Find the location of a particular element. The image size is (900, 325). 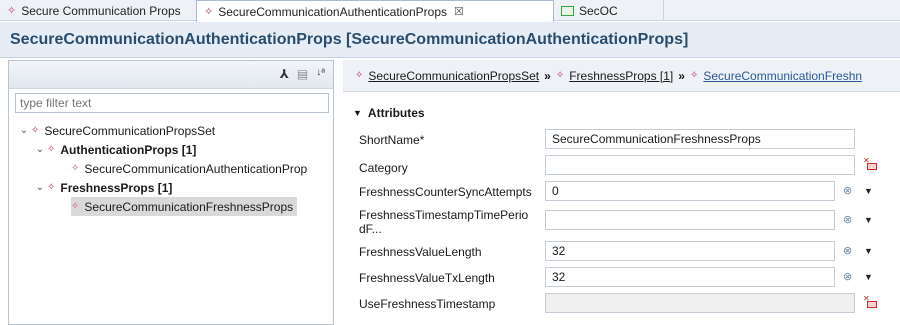

hierarchy-icon: ⅄ is located at coordinates (284, 74).